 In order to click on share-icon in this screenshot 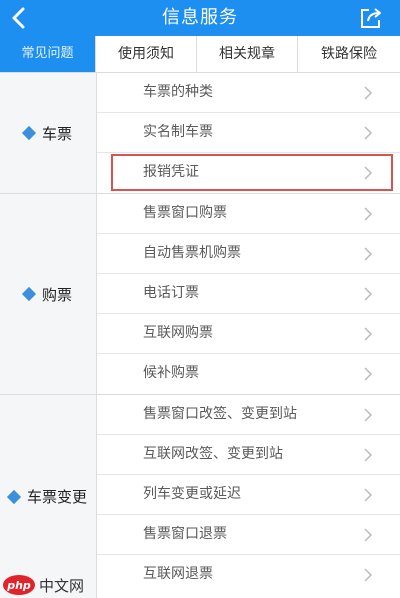, I will do `click(371, 18)`.